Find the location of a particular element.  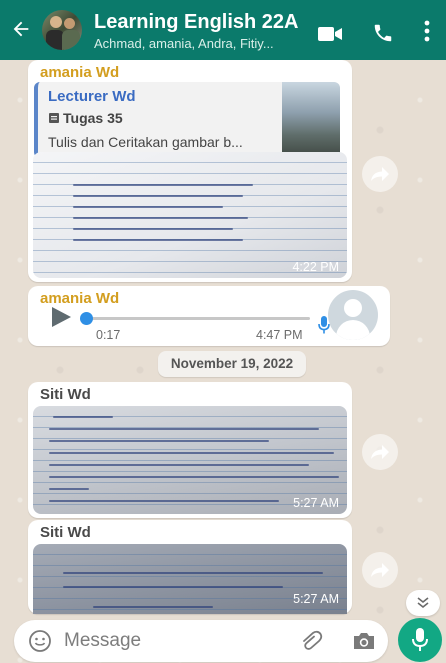

message-time: 4:22 PM is located at coordinates (315, 267).